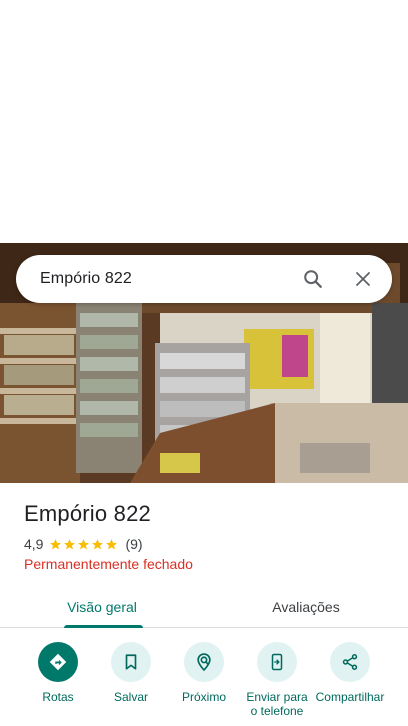 The height and width of the screenshot is (726, 408). I want to click on search-icon, so click(313, 279).